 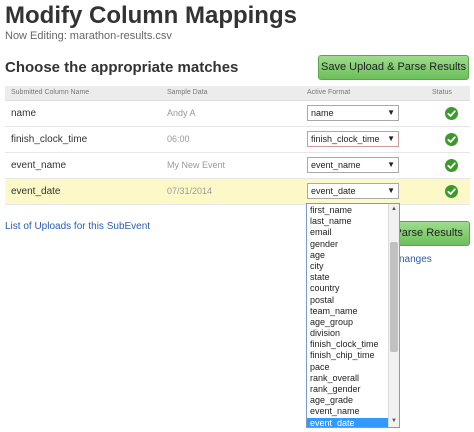 What do you see at coordinates (231, 93) in the screenshot?
I see `header-sample-data: Sample Data` at bounding box center [231, 93].